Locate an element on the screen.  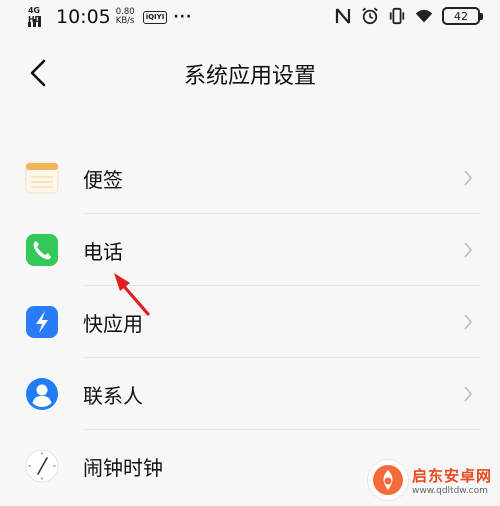
watermark-text: 启东安卓网 www.qdltdw.com is located at coordinates (452, 480).